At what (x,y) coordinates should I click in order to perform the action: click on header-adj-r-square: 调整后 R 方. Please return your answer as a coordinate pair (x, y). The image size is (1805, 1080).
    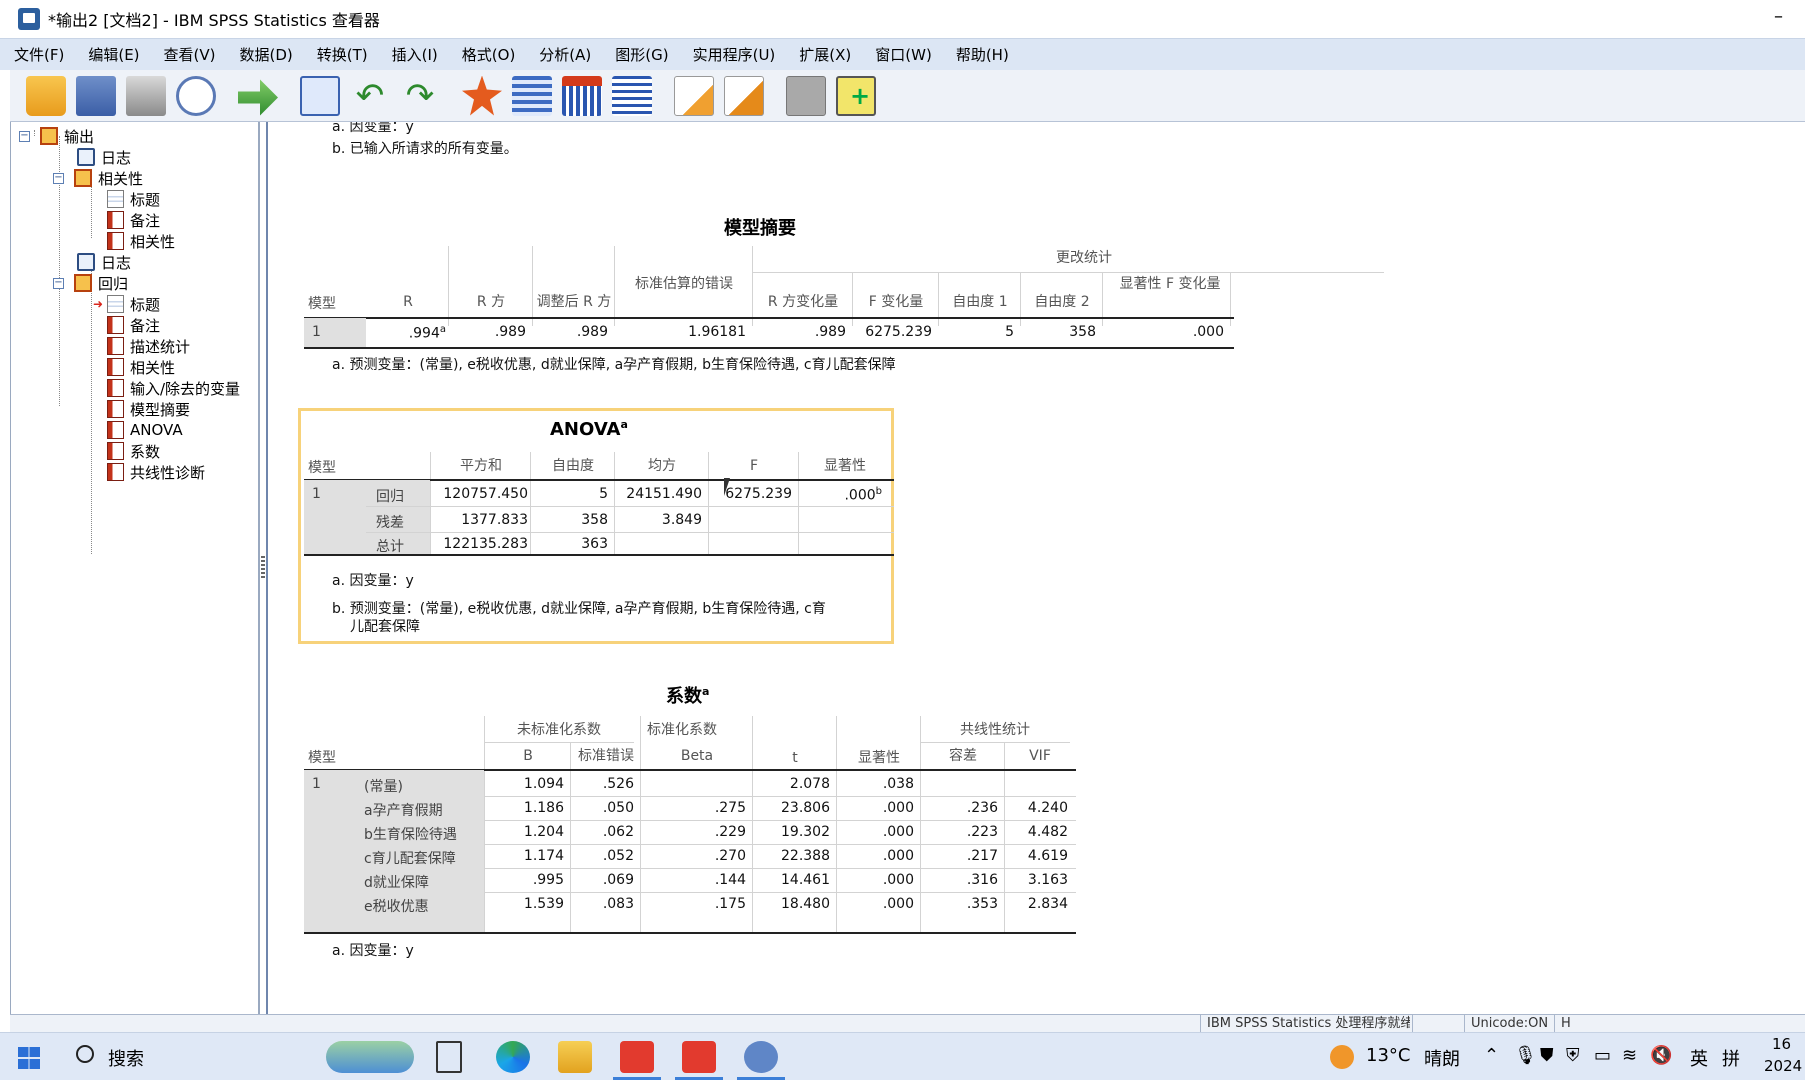
    Looking at the image, I should click on (574, 302).